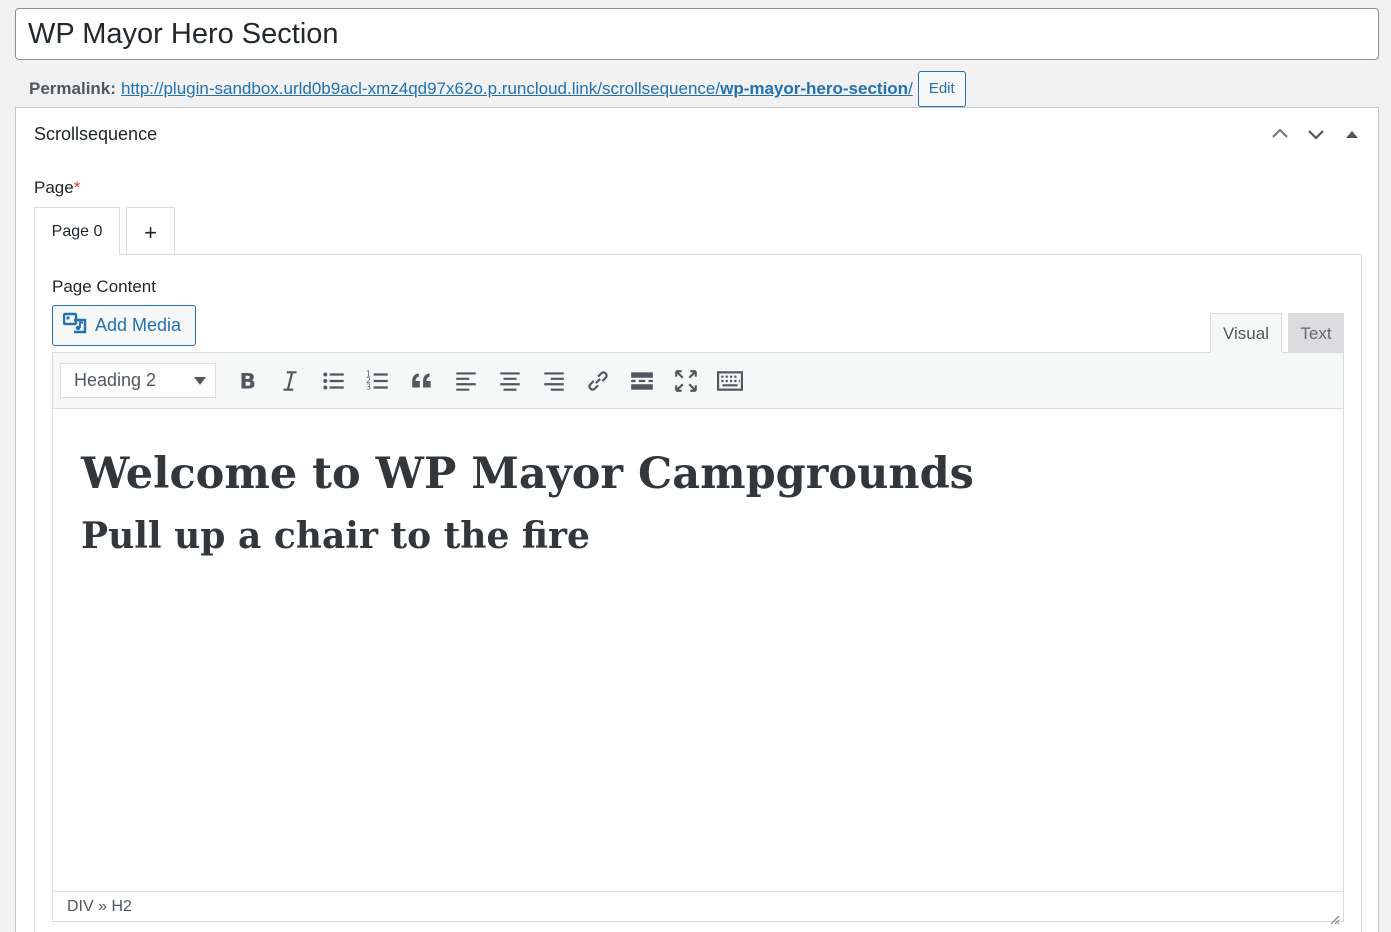 Image resolution: width=1391 pixels, height=932 pixels. Describe the element at coordinates (378, 381) in the screenshot. I see `numbered-list-icon: 123` at that location.